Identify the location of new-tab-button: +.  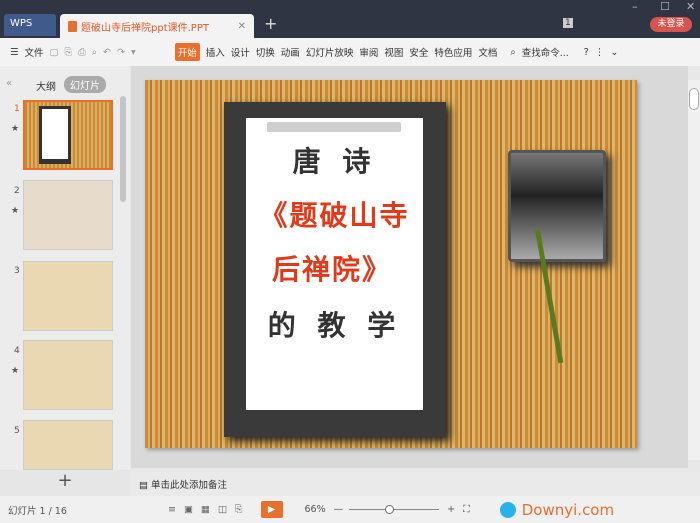
(270, 23).